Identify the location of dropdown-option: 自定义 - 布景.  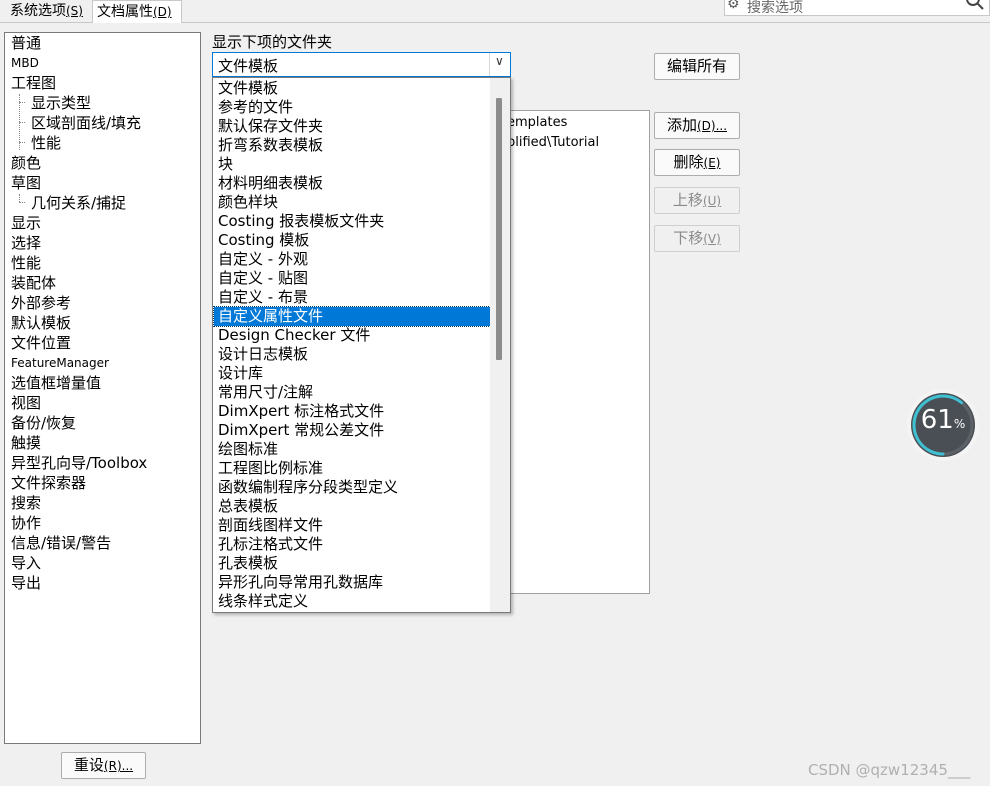
(352, 297).